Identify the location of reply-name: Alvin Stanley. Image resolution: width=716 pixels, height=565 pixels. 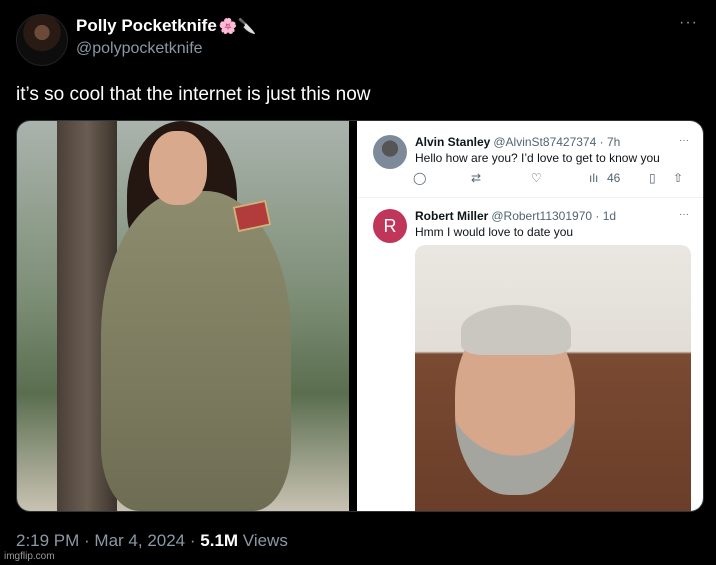
(453, 142).